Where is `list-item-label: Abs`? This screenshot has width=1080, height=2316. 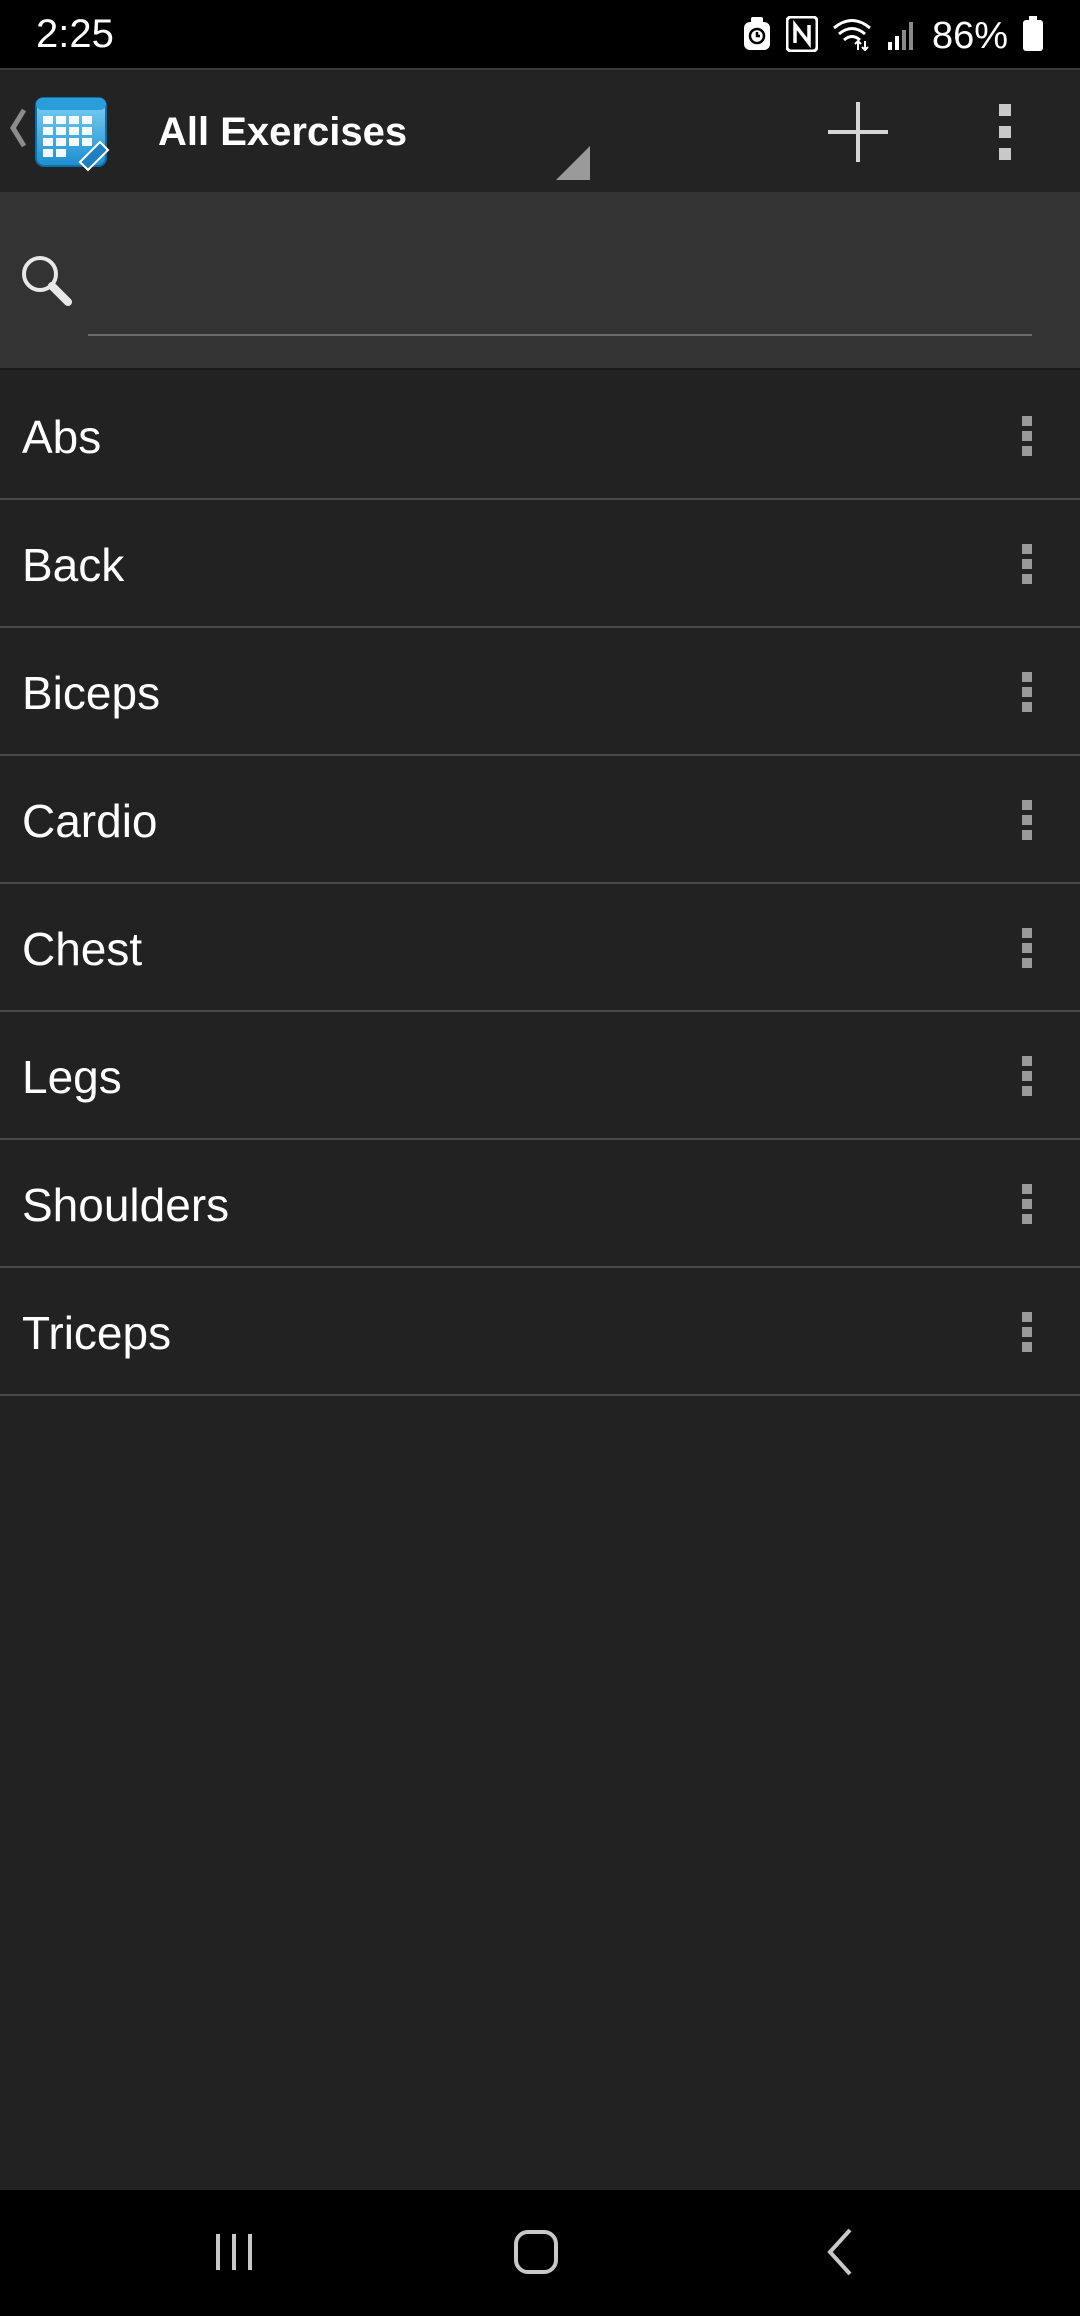 list-item-label: Abs is located at coordinates (62, 437).